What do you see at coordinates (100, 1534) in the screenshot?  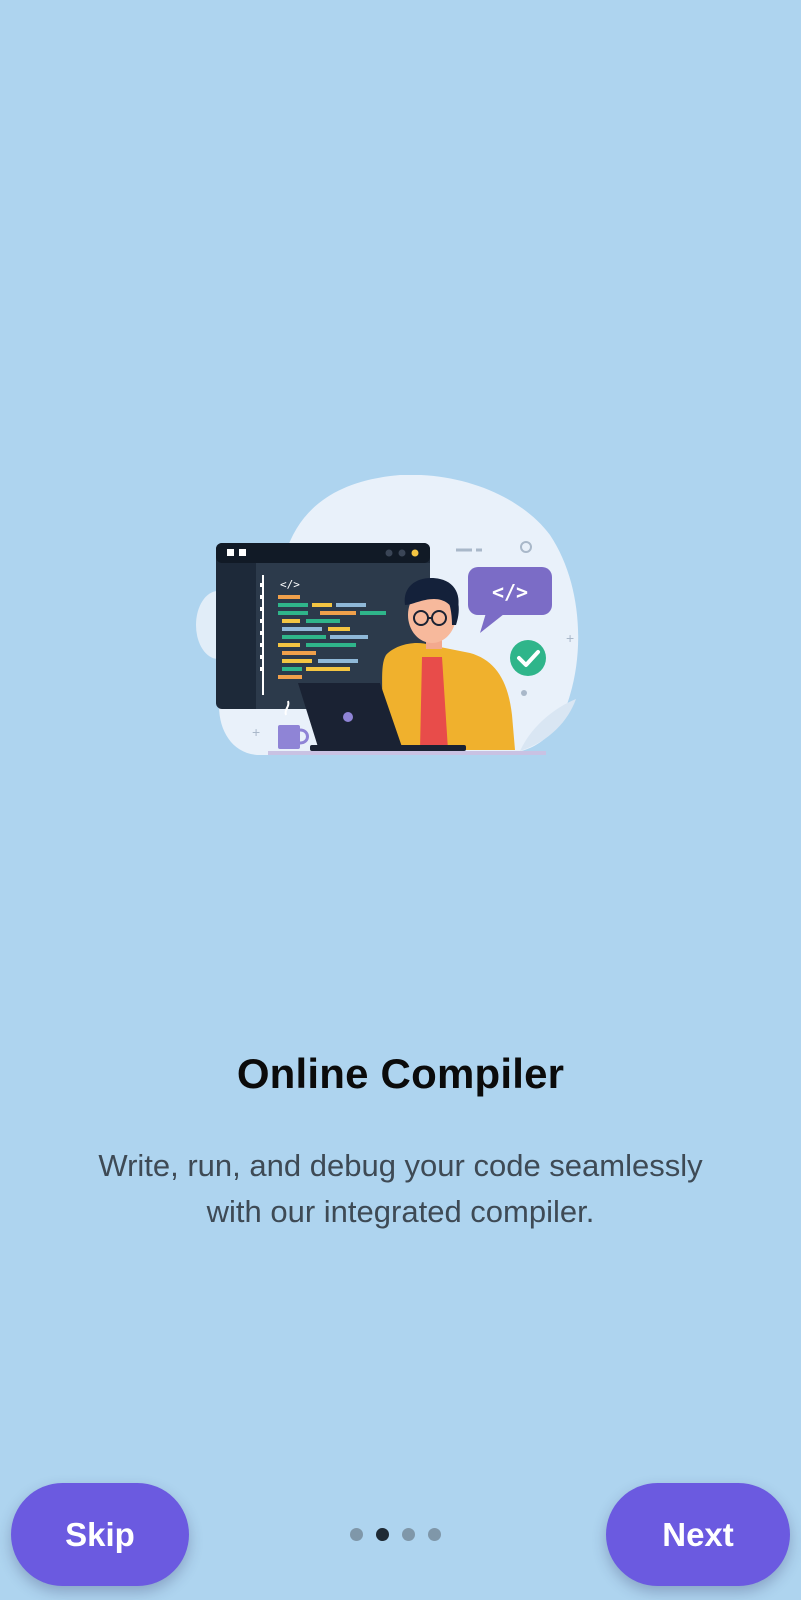 I see `skip-button: Skip` at bounding box center [100, 1534].